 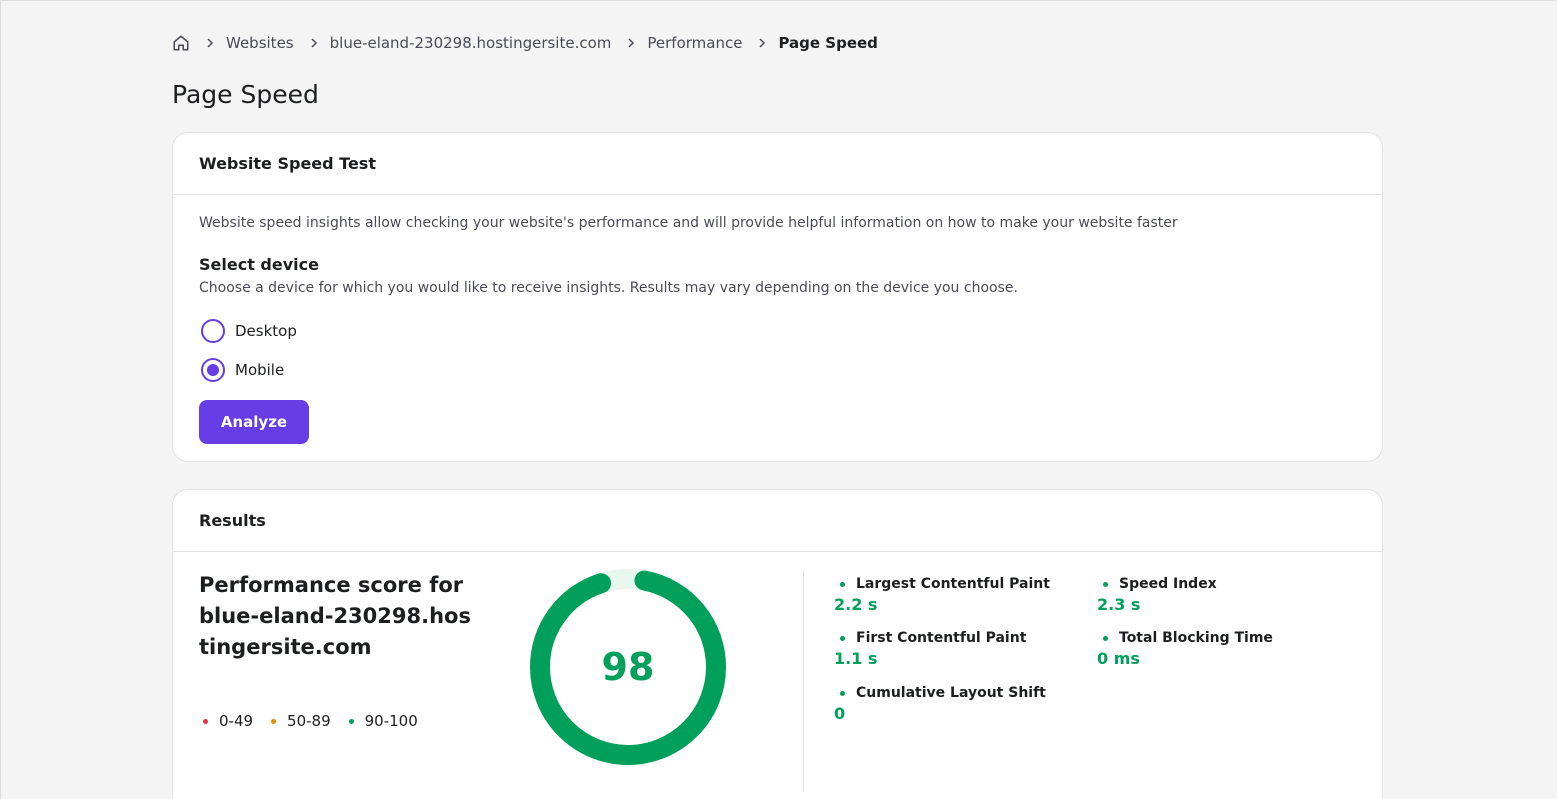 What do you see at coordinates (1119, 604) in the screenshot?
I see `metric-value: 2.3 s` at bounding box center [1119, 604].